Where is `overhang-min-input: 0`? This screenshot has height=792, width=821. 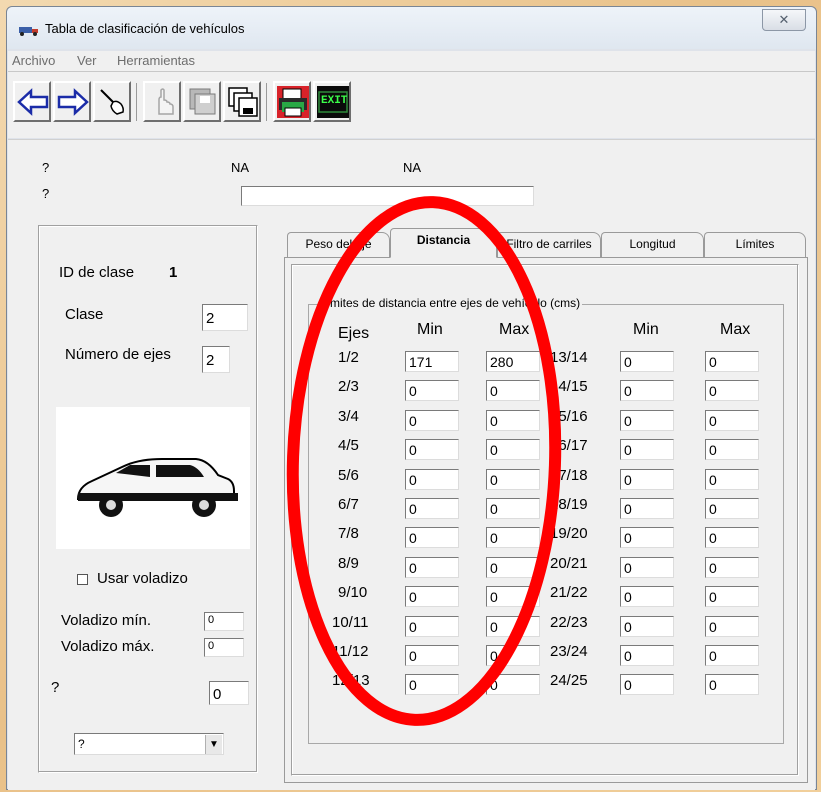 overhang-min-input: 0 is located at coordinates (224, 621).